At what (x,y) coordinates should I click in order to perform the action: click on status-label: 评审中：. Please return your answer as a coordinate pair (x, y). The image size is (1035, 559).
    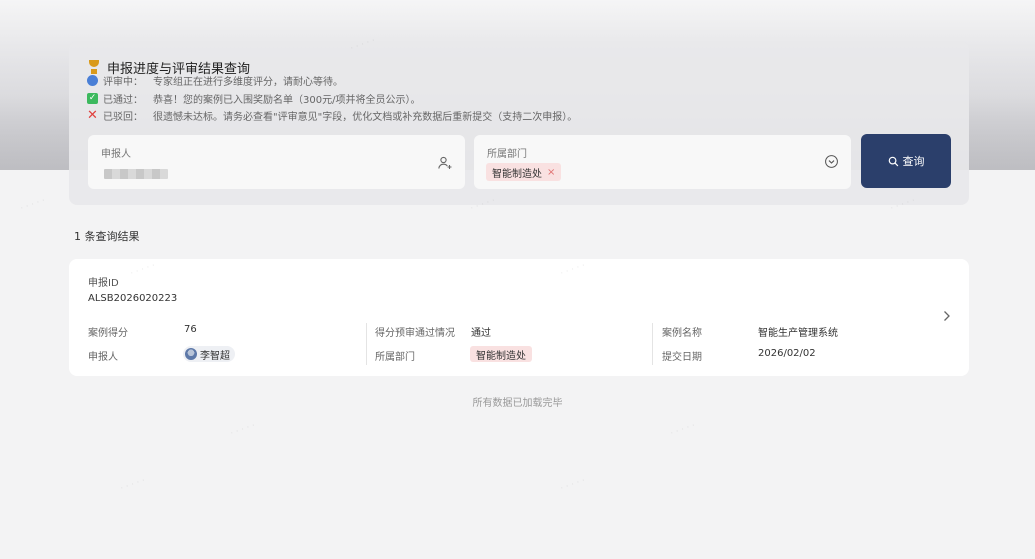
    Looking at the image, I should click on (123, 82).